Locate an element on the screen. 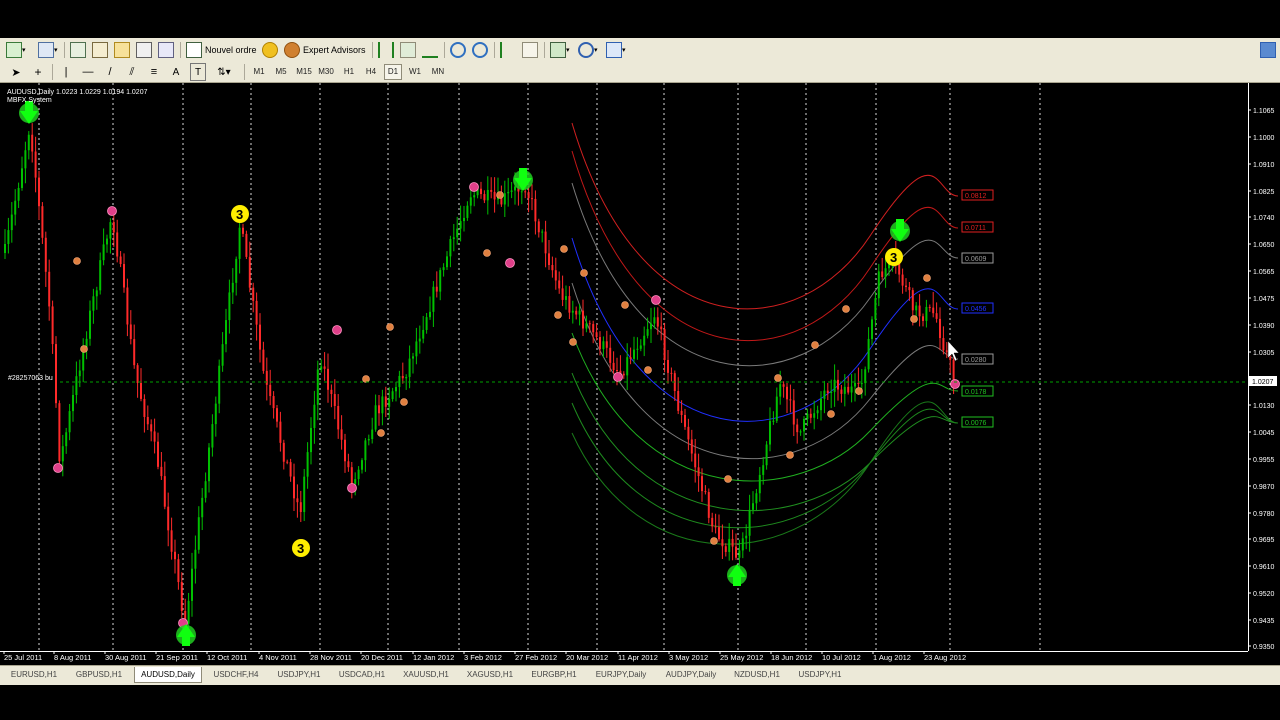  timeframe-h4-button: H4 is located at coordinates (371, 72).